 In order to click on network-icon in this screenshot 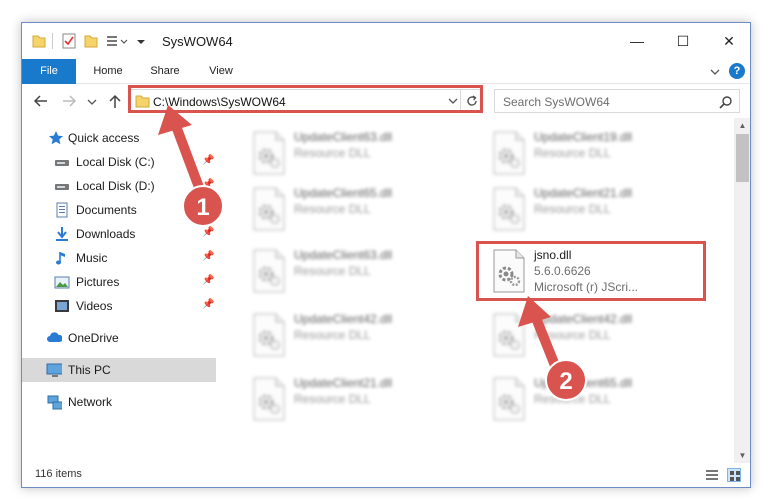, I will do `click(54, 402)`.